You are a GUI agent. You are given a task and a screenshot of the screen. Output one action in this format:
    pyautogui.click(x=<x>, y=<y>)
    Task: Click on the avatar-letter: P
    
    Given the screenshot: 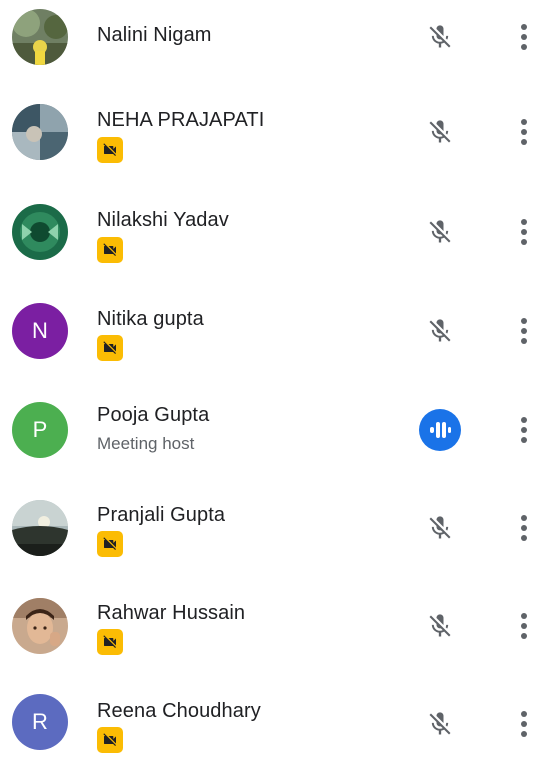 What is the action you would take?
    pyautogui.click(x=40, y=429)
    